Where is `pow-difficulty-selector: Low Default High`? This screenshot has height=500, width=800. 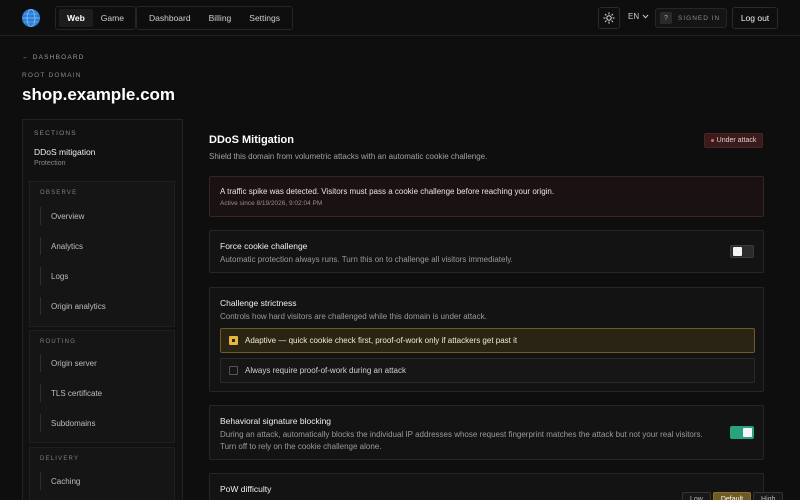 pow-difficulty-selector: Low Default High is located at coordinates (733, 496).